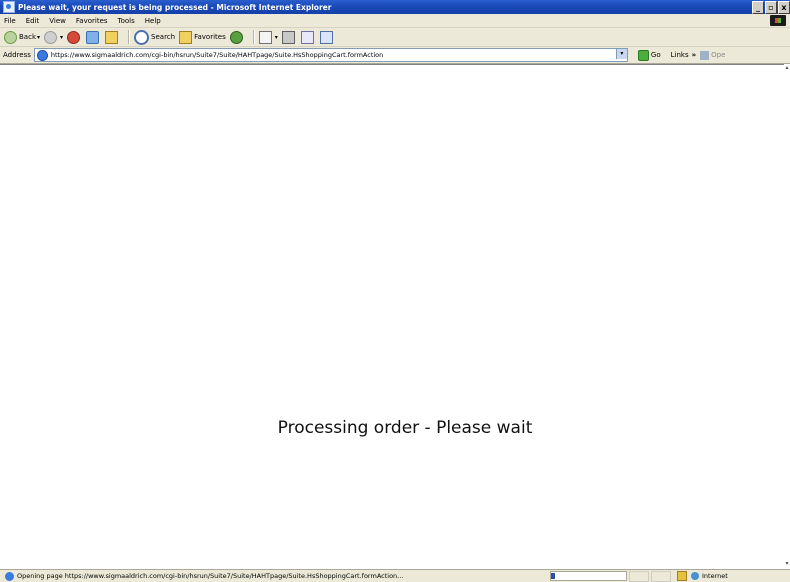 The width and height of the screenshot is (790, 582). Describe the element at coordinates (51, 37) in the screenshot. I see `forward-arrow-icon` at that location.